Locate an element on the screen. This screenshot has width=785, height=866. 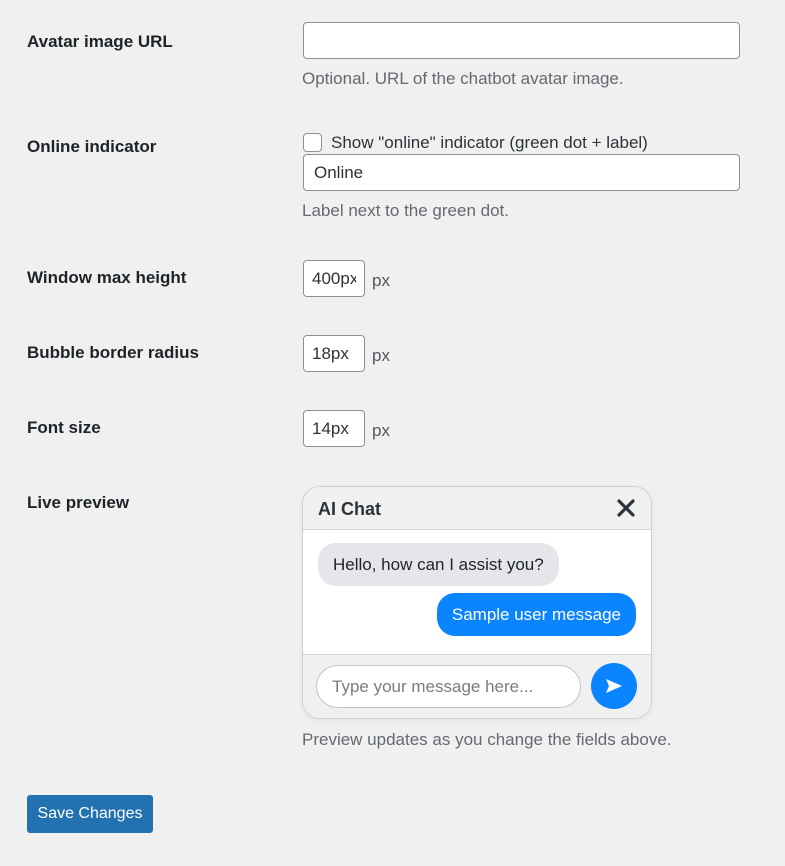
send-button is located at coordinates (614, 686).